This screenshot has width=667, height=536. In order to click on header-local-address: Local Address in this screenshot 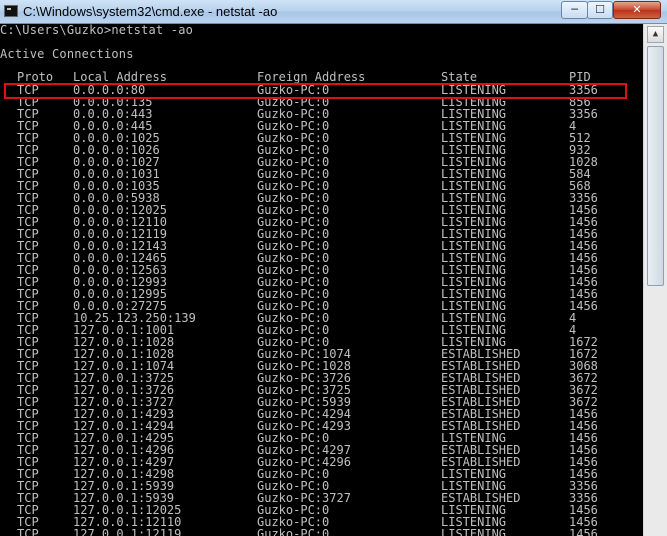, I will do `click(120, 77)`.